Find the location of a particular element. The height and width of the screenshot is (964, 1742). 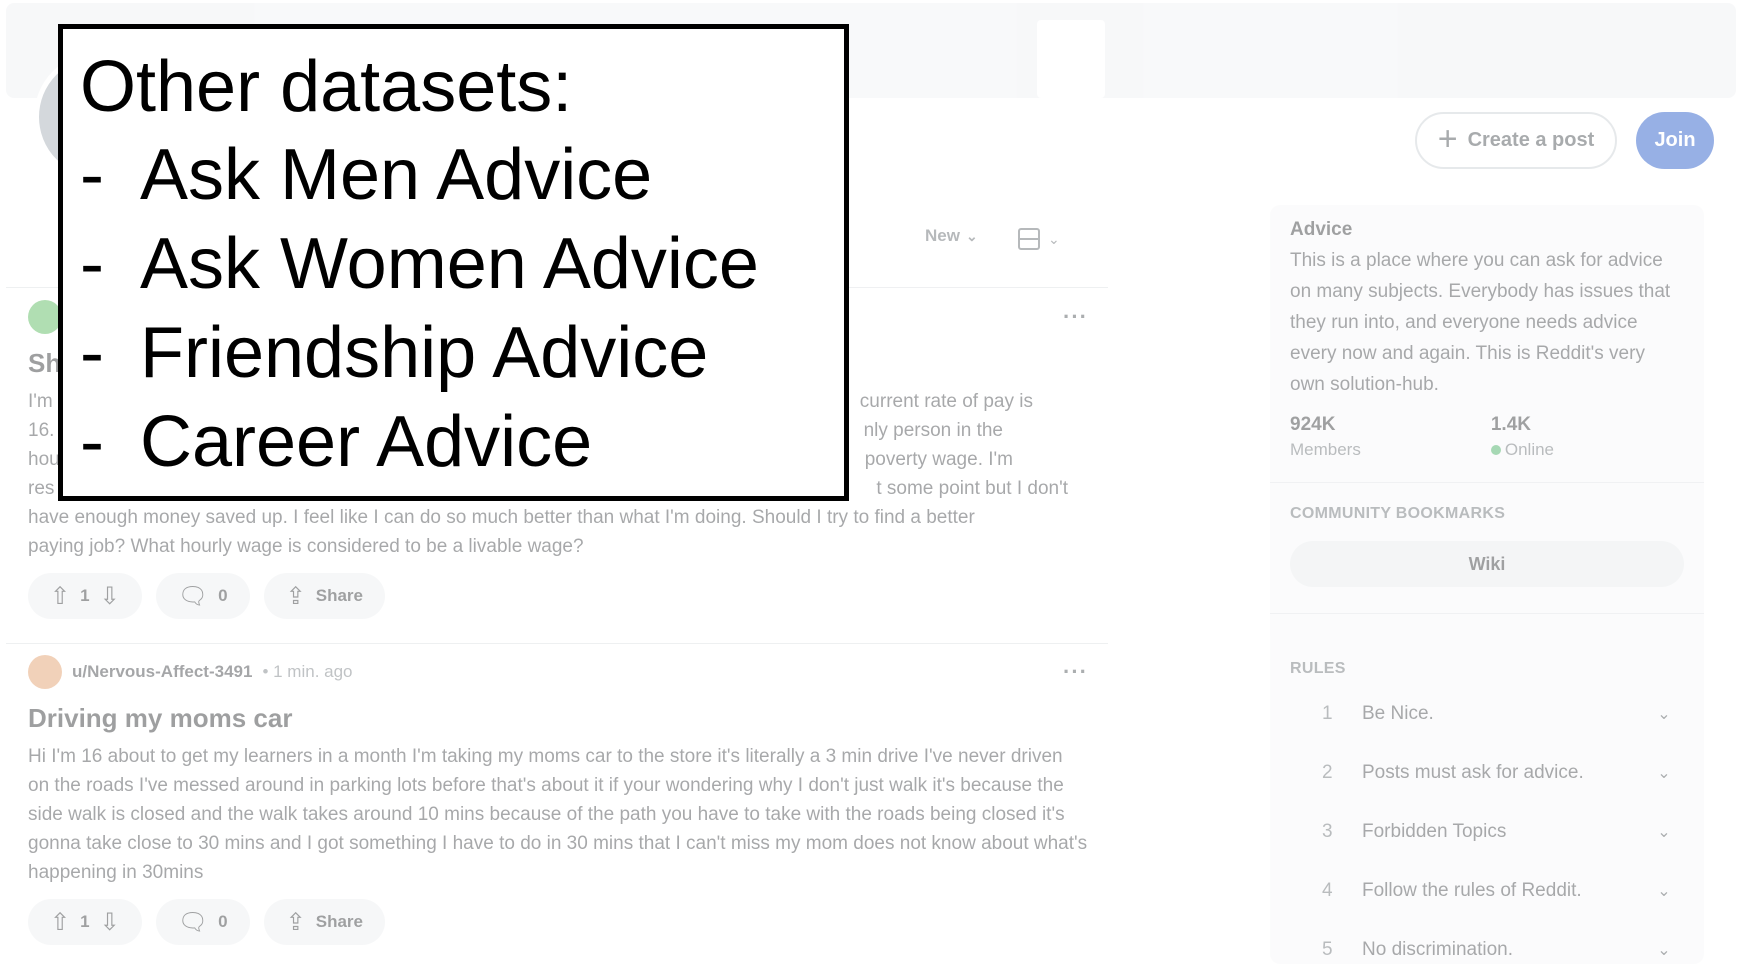

join-button: Join is located at coordinates (1675, 140).